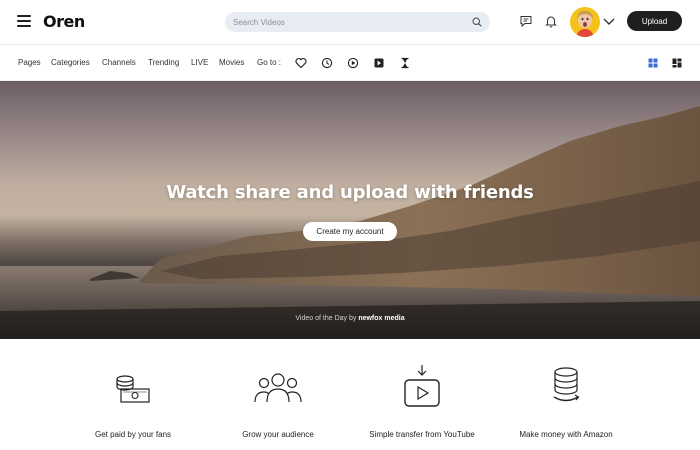 The width and height of the screenshot is (700, 450). What do you see at coordinates (64, 21) in the screenshot?
I see `logo: Oren` at bounding box center [64, 21].